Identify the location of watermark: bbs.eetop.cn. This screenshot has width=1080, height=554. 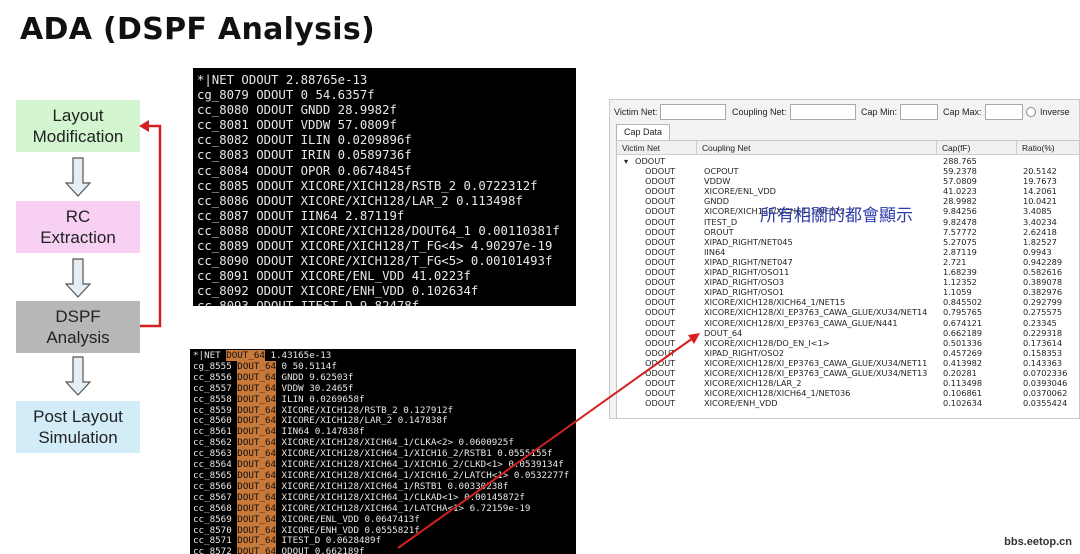
(1038, 542).